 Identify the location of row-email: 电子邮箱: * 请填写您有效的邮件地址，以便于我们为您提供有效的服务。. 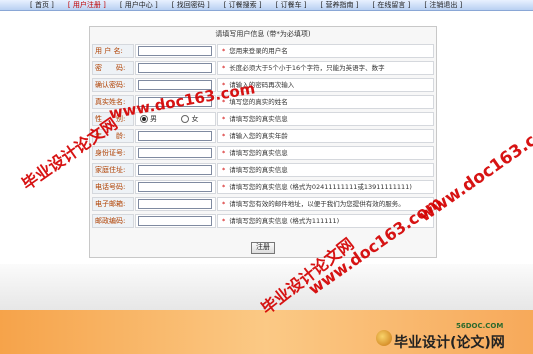
(263, 204).